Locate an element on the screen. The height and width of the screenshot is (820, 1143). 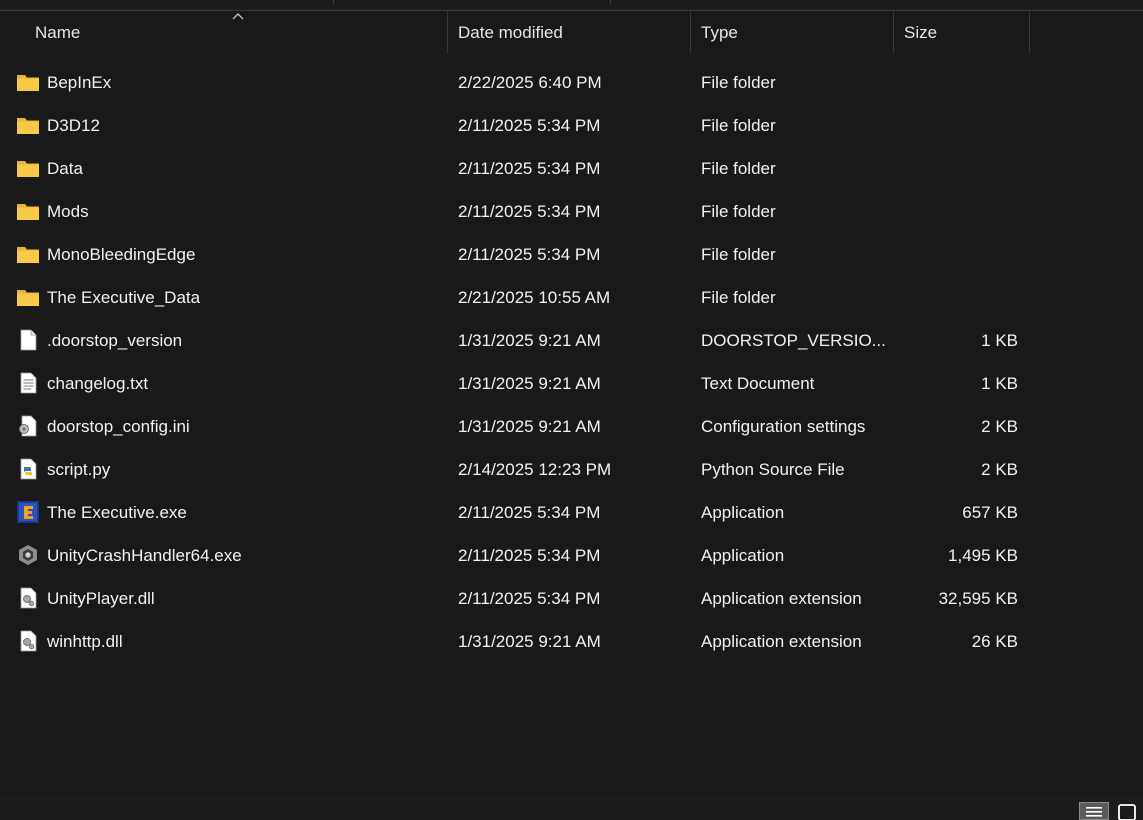
file-date-modified: 2/21/2025 10:55 AM is located at coordinates (534, 297).